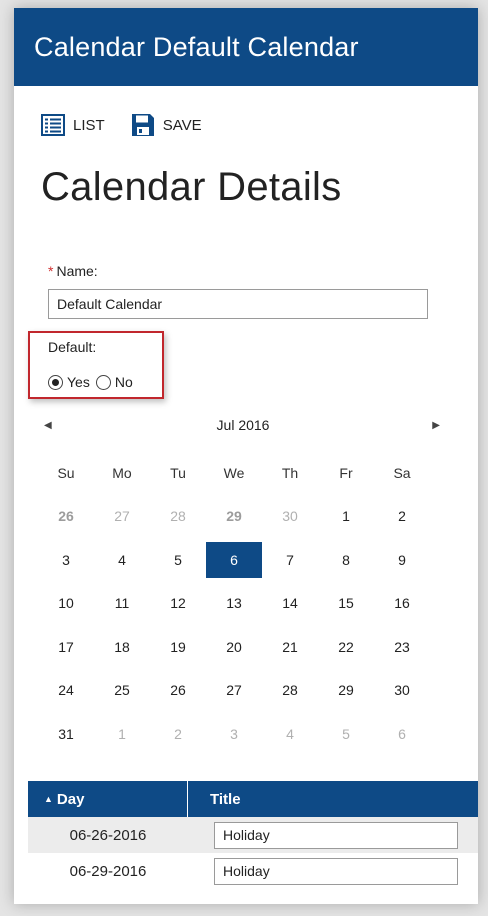 This screenshot has height=916, width=488. Describe the element at coordinates (108, 835) in the screenshot. I see `row-day: 06-26-2016` at that location.